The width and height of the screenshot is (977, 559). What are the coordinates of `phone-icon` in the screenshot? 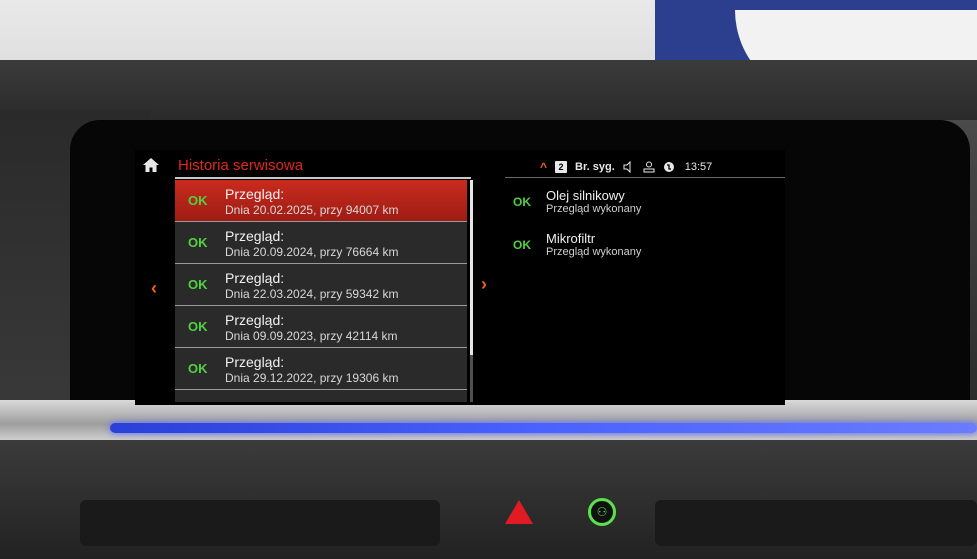 It's located at (668, 167).